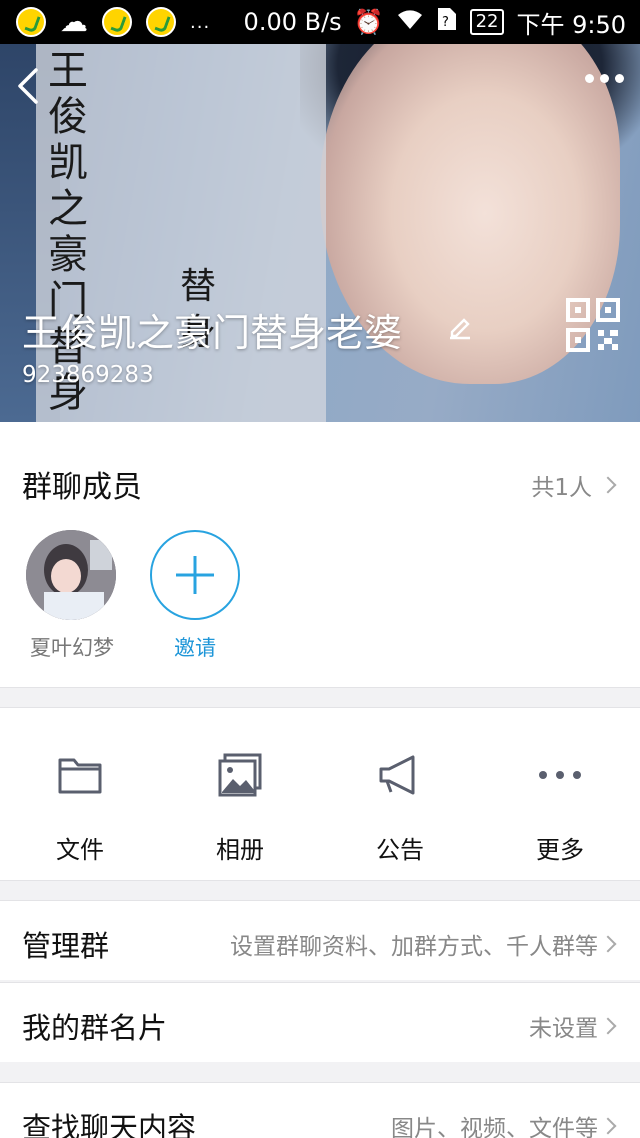 The width and height of the screenshot is (640, 1138). What do you see at coordinates (292, 22) in the screenshot?
I see `network-speed: 0.00 B/s` at bounding box center [292, 22].